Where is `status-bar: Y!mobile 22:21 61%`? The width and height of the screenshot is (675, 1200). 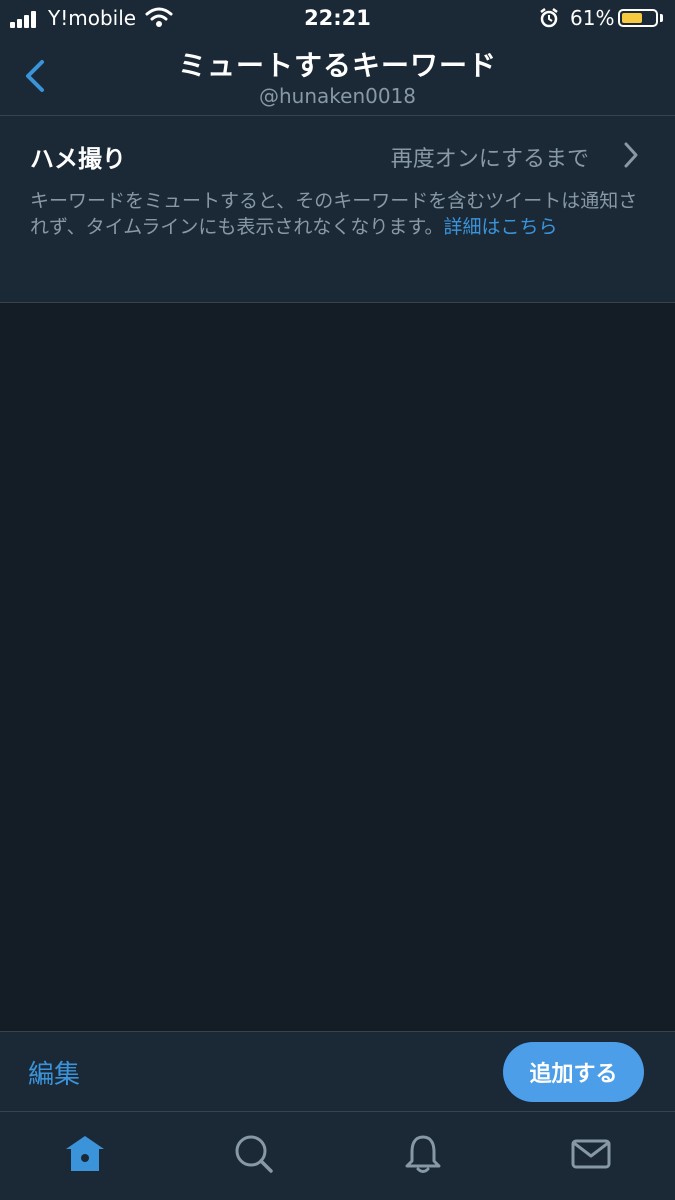
status-bar: Y!mobile 22:21 61% is located at coordinates (337, 18).